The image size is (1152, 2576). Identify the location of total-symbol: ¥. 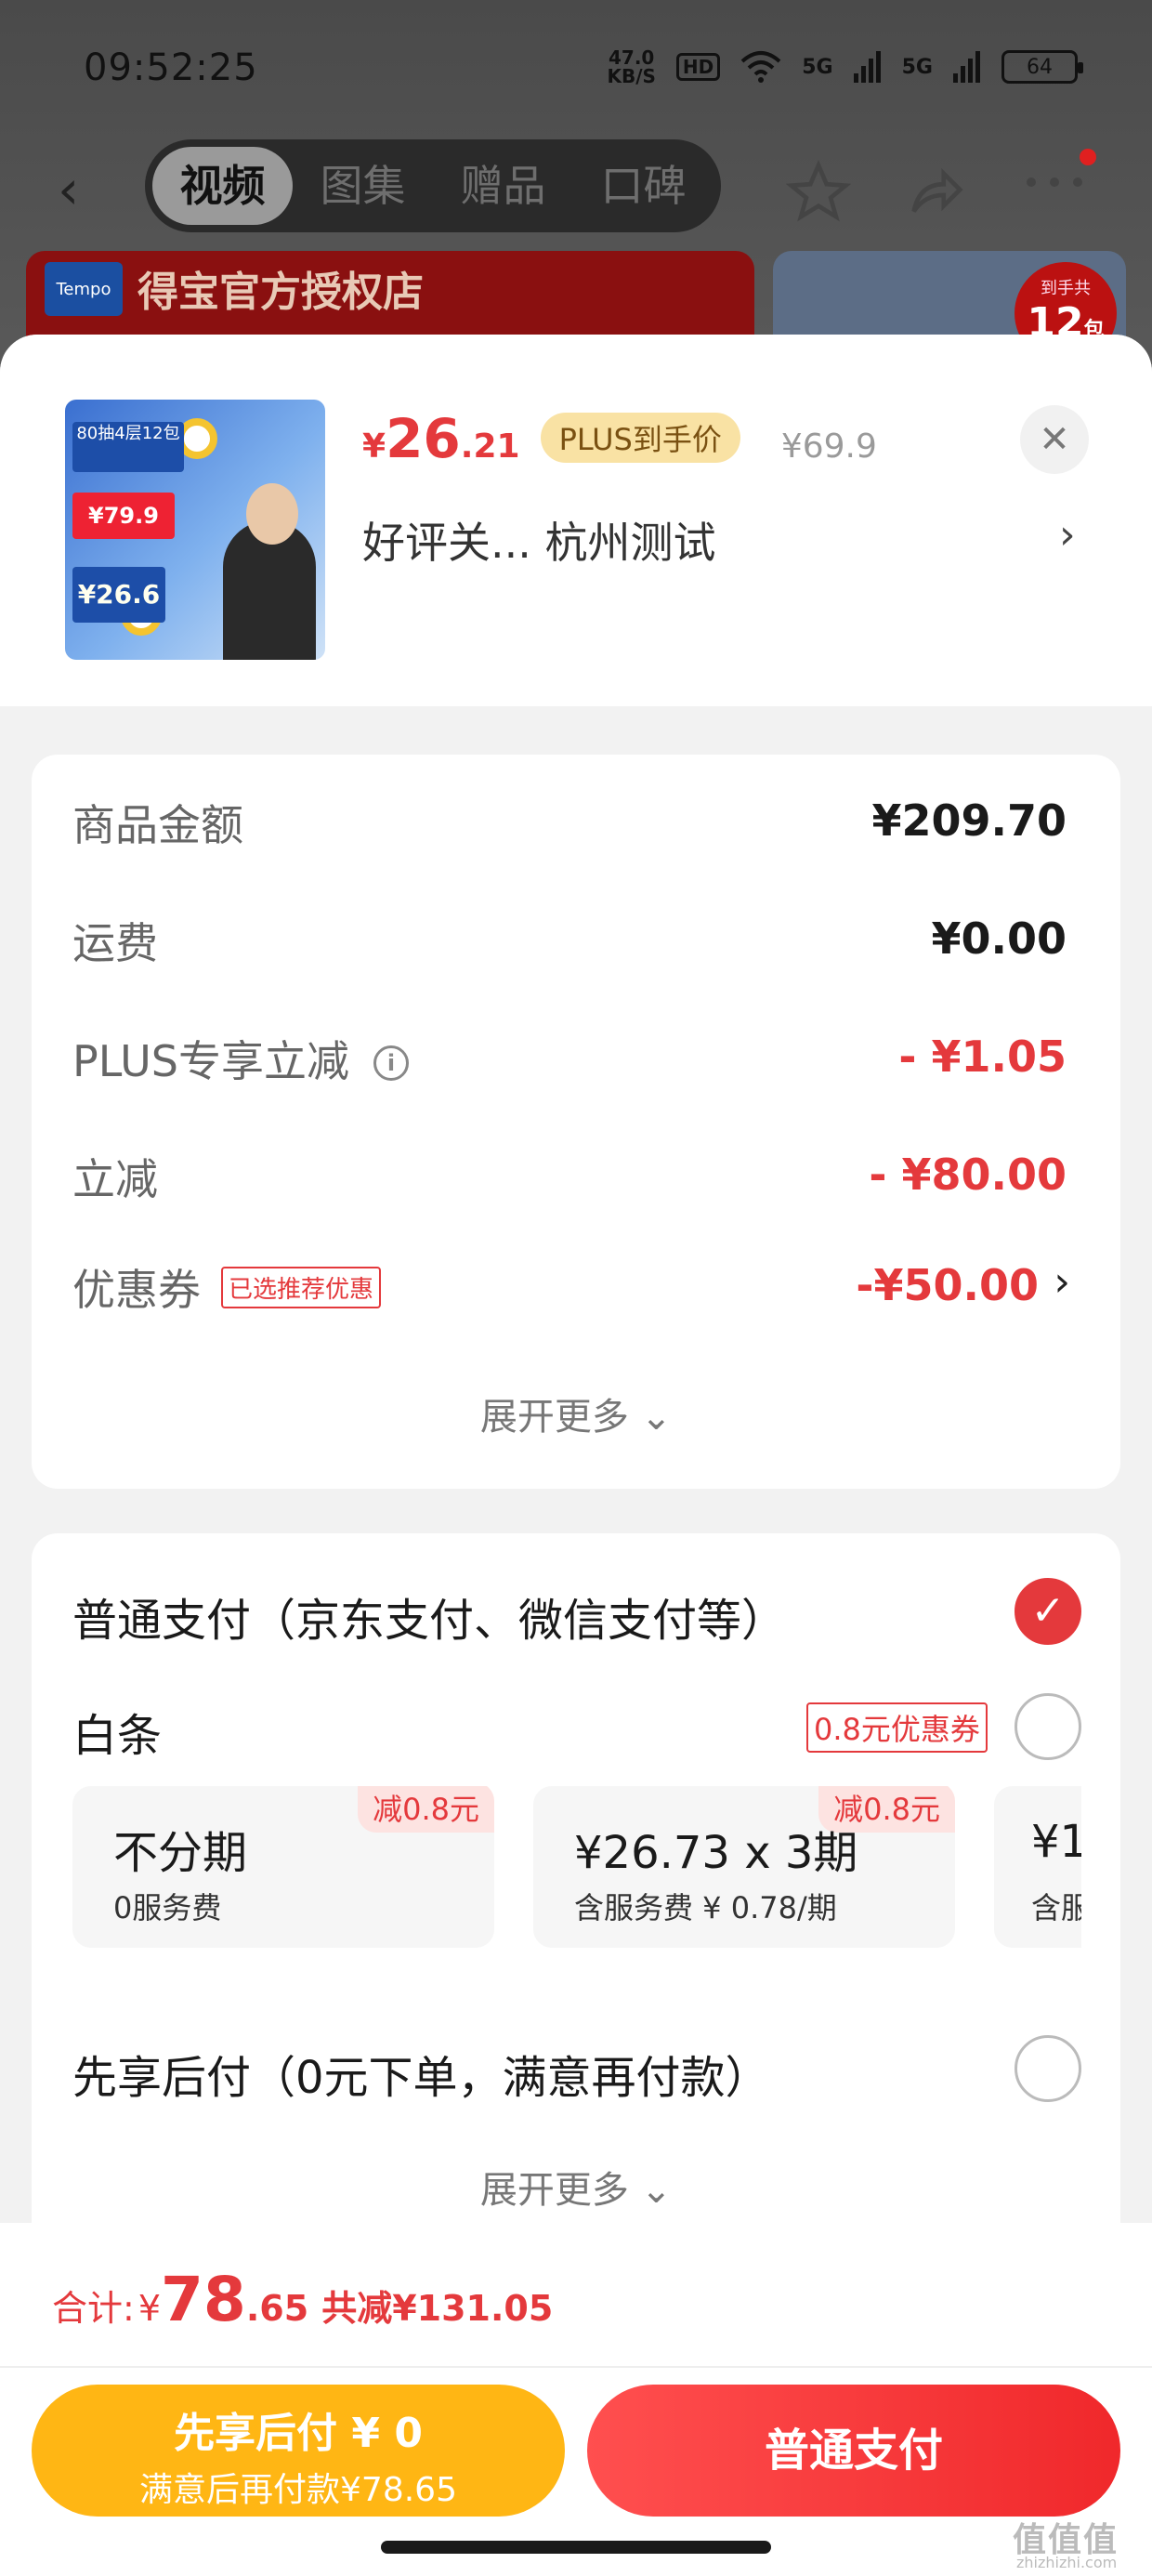
(149, 2308).